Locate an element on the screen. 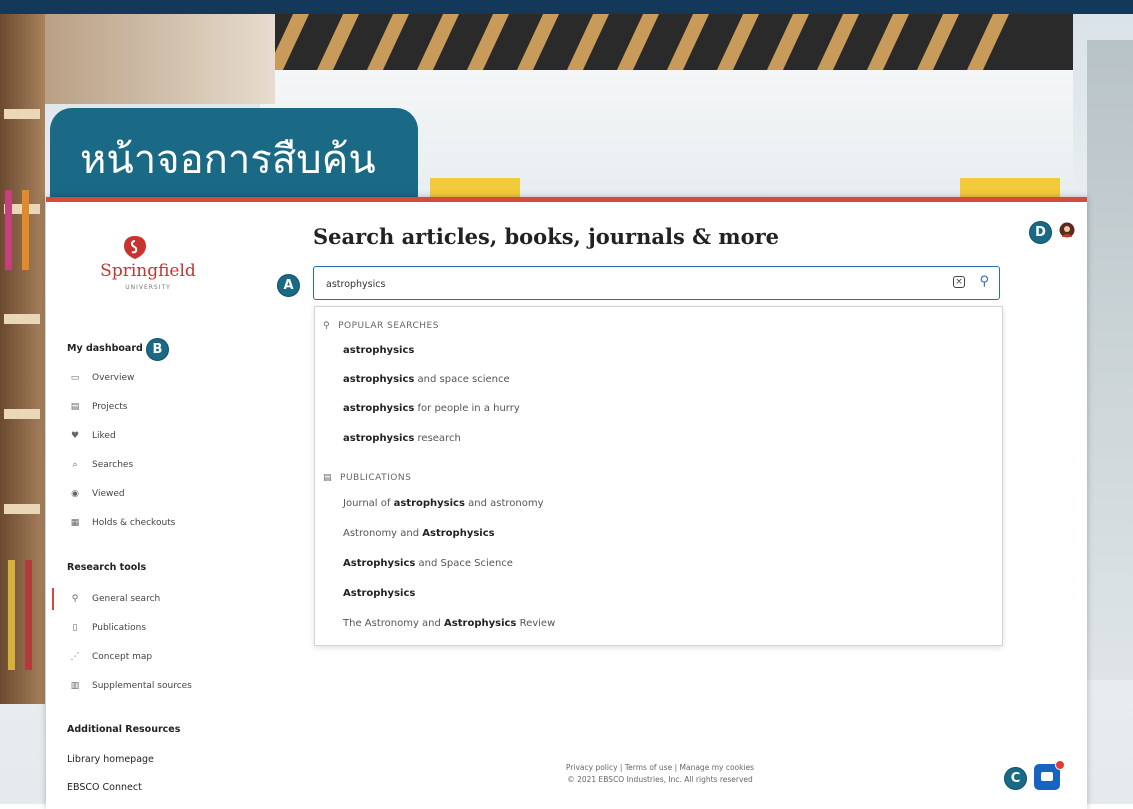 This screenshot has height=809, width=1133. dashboard-heading: My dashboard is located at coordinates (105, 348).